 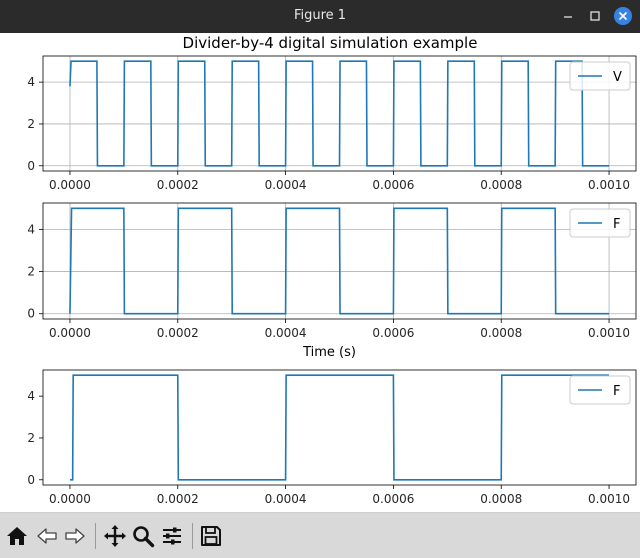 I want to click on legend: V, so click(x=600, y=76).